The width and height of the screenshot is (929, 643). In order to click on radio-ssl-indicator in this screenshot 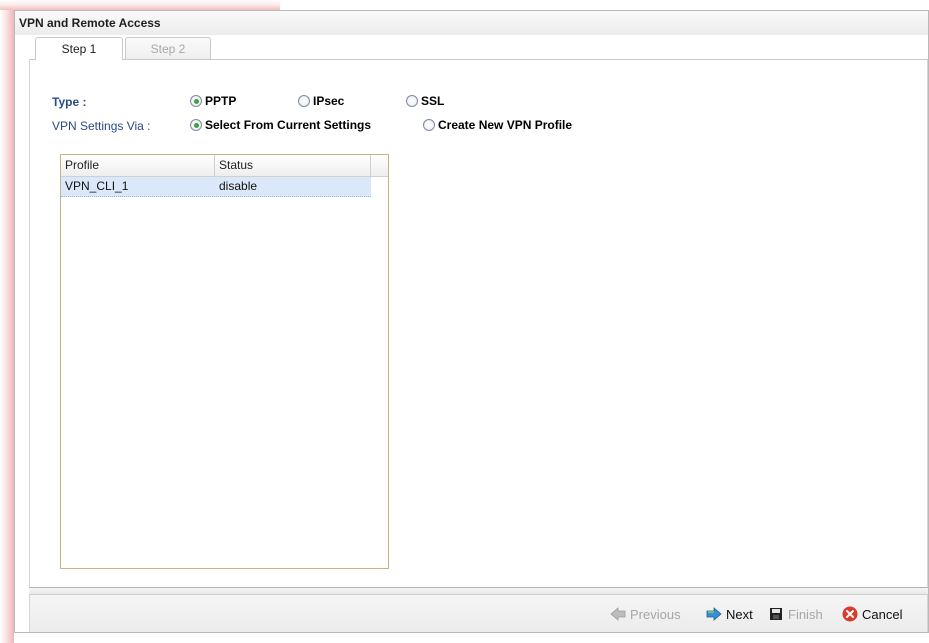, I will do `click(412, 101)`.